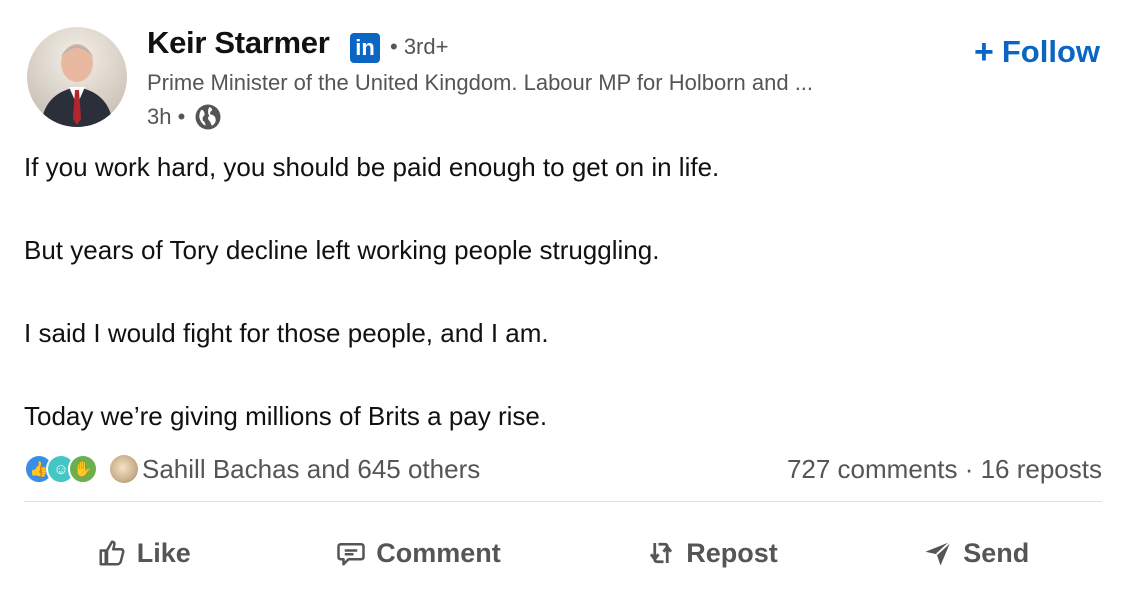  Describe the element at coordinates (732, 552) in the screenshot. I see `repost-label: Repost` at that location.